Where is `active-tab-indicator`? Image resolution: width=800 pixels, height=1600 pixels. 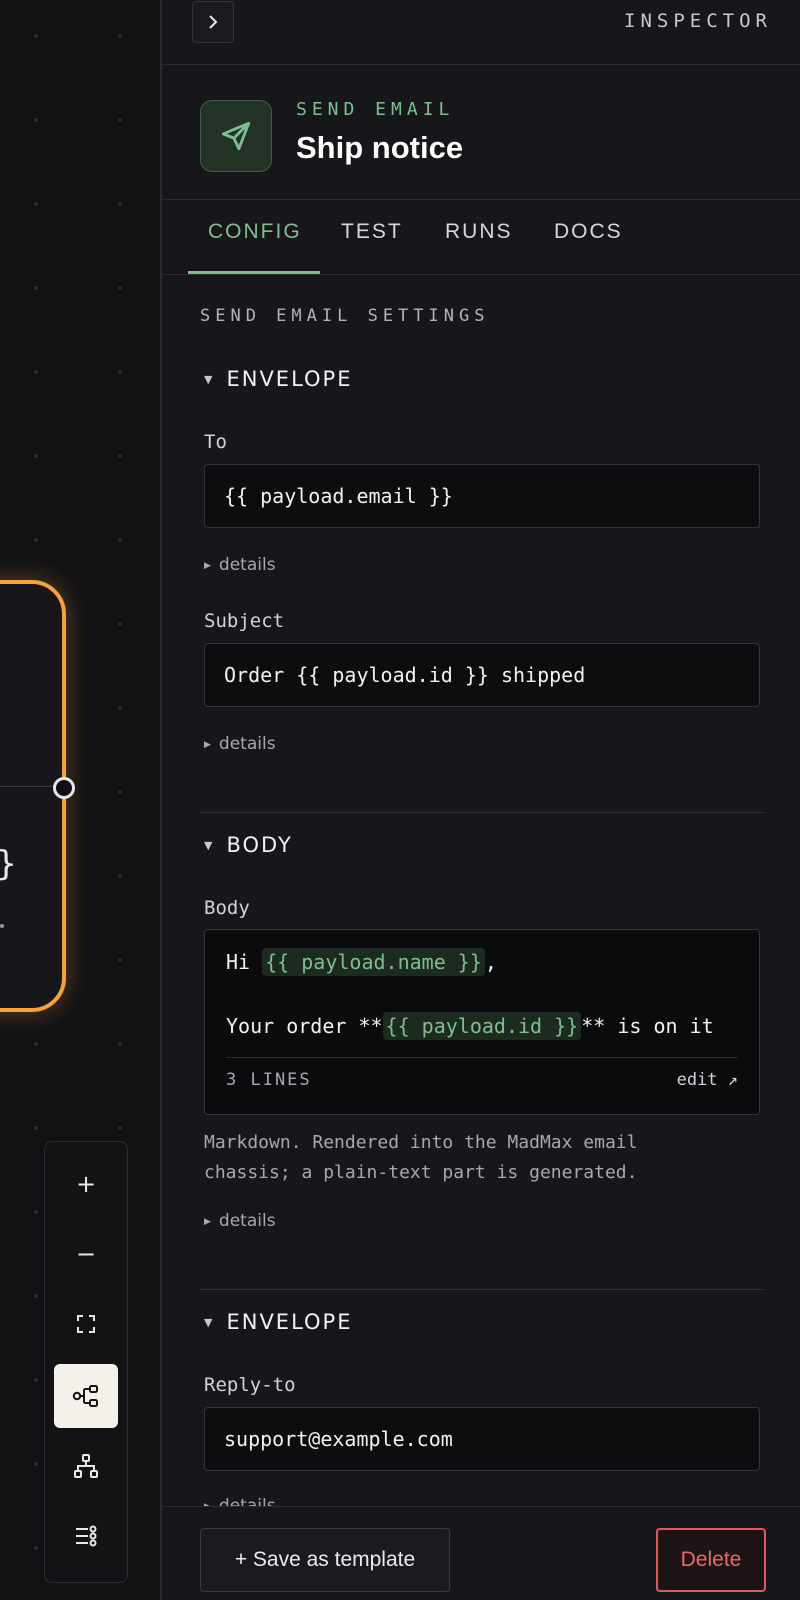
active-tab-indicator is located at coordinates (254, 272).